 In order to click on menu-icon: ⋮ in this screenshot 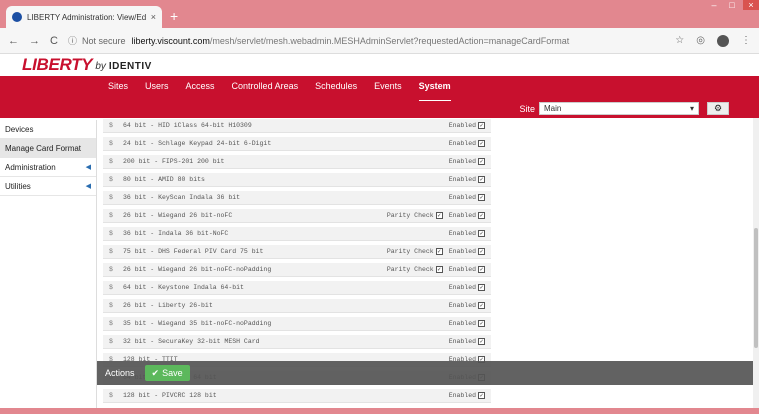, I will do `click(746, 40)`.